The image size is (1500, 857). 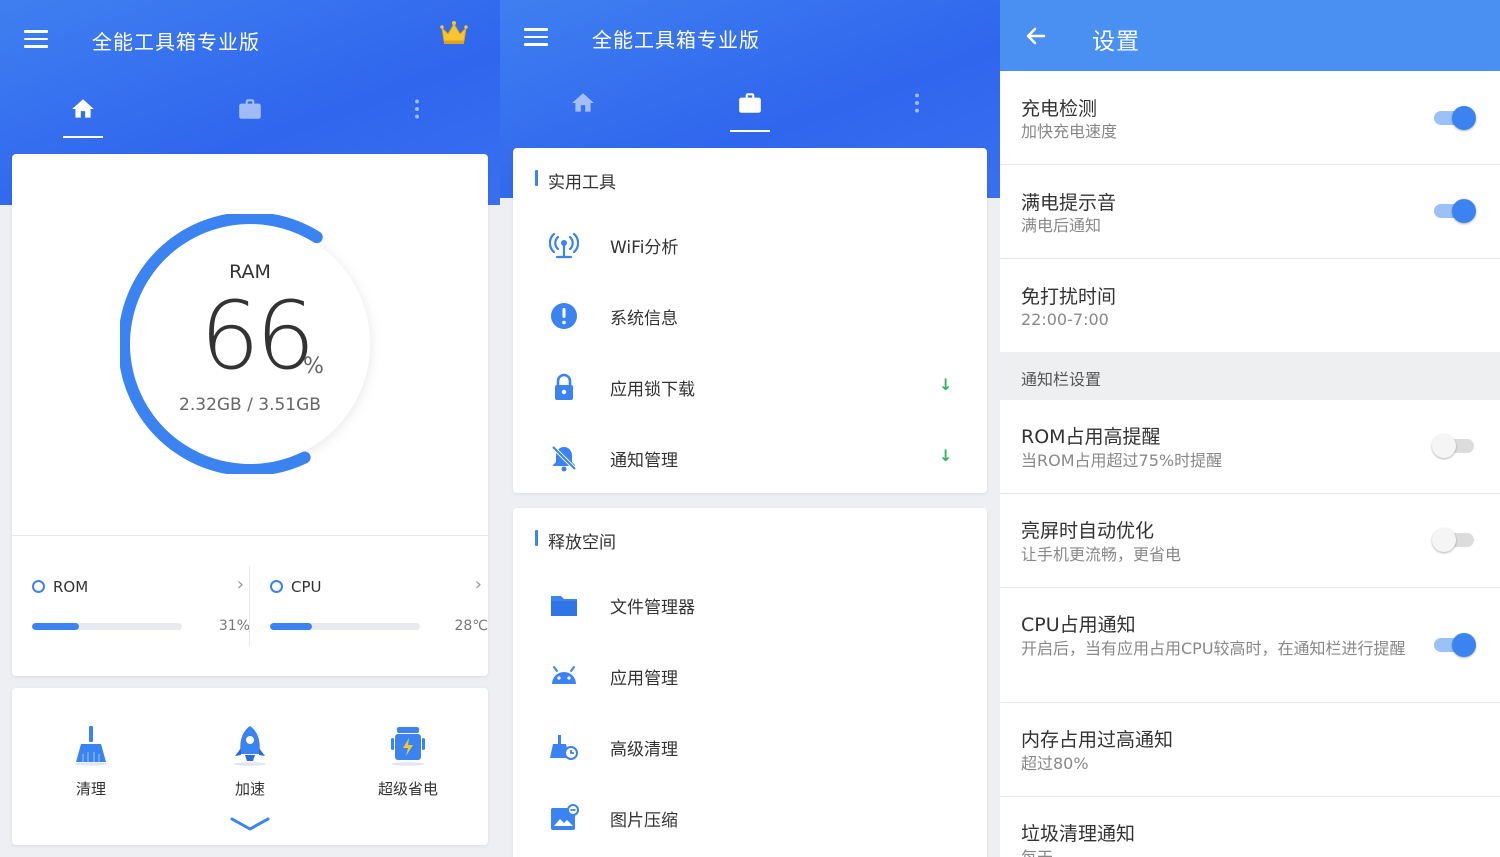 What do you see at coordinates (575, 540) in the screenshot?
I see `section-header: 释放空间` at bounding box center [575, 540].